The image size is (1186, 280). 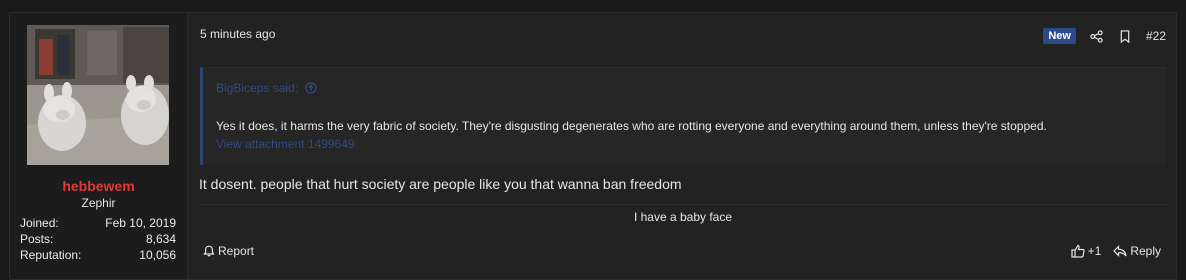 What do you see at coordinates (1094, 251) in the screenshot?
I see `reaction-count: +1` at bounding box center [1094, 251].